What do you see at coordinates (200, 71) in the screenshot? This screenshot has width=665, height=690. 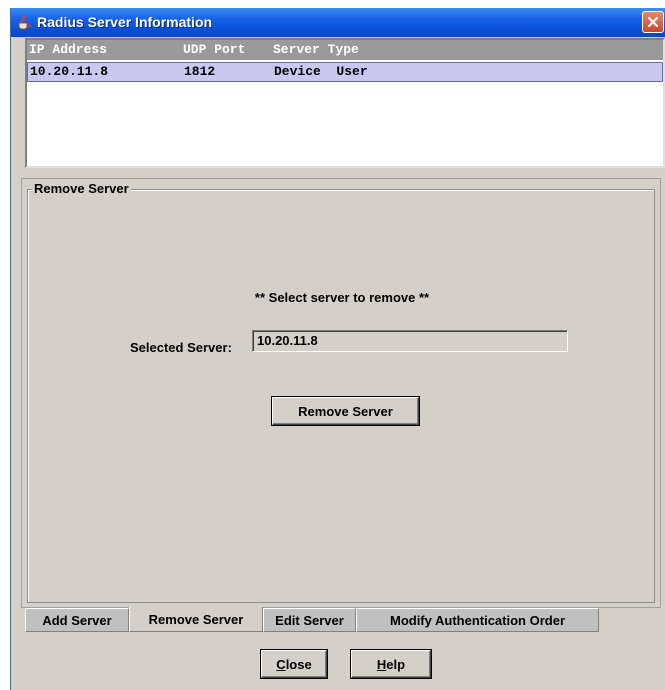 I see `cell-port: 1812` at bounding box center [200, 71].